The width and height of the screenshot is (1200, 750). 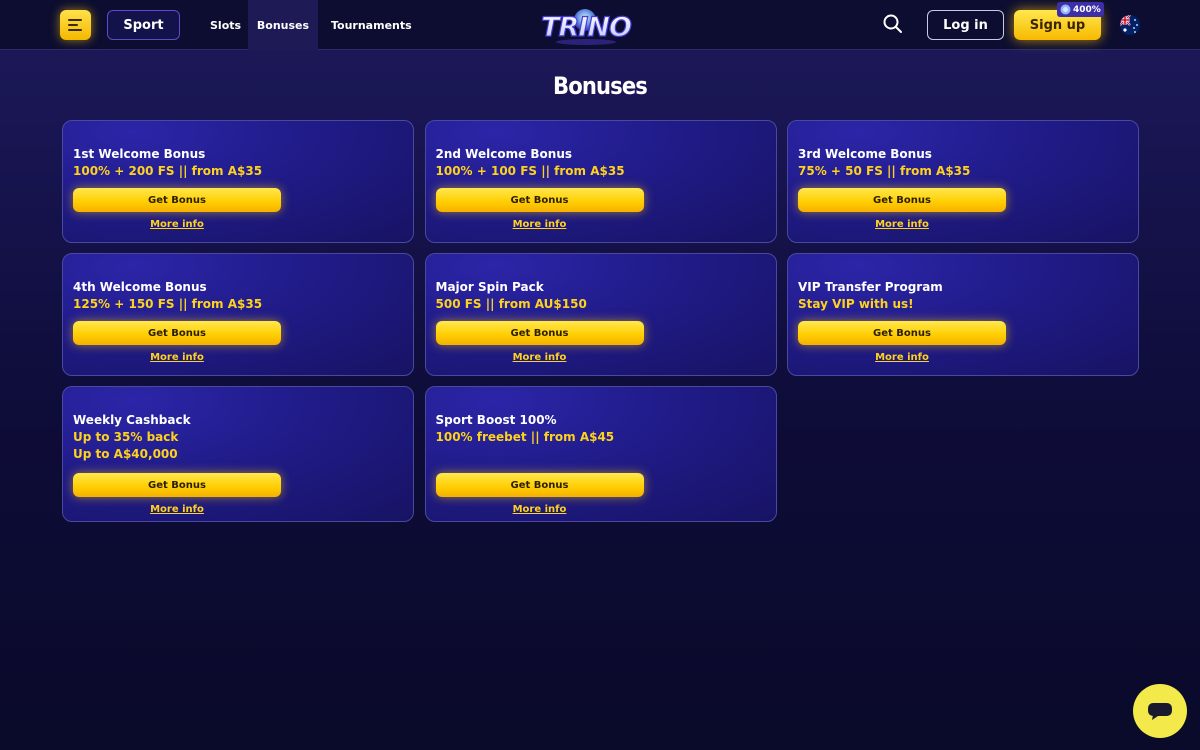 I want to click on menu-button, so click(x=75, y=25).